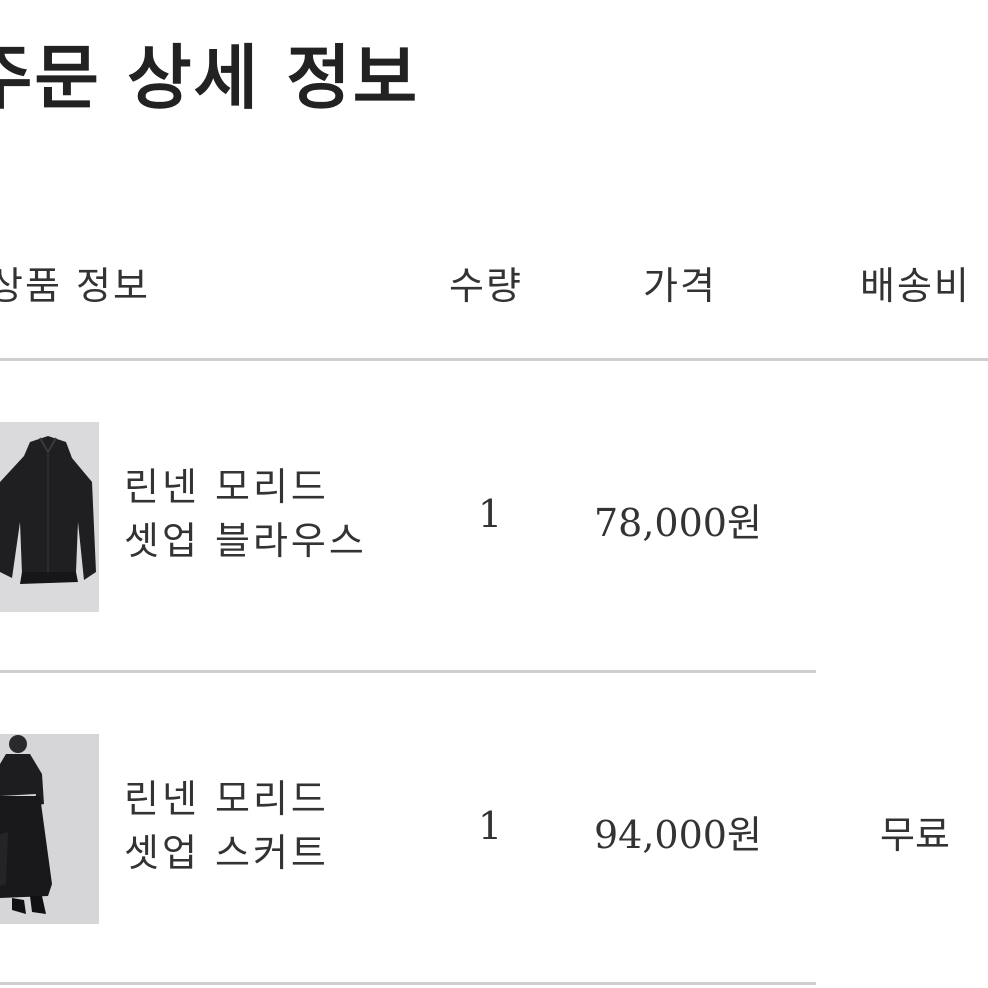  I want to click on skirt-outfit-photo-image, so click(49, 829).